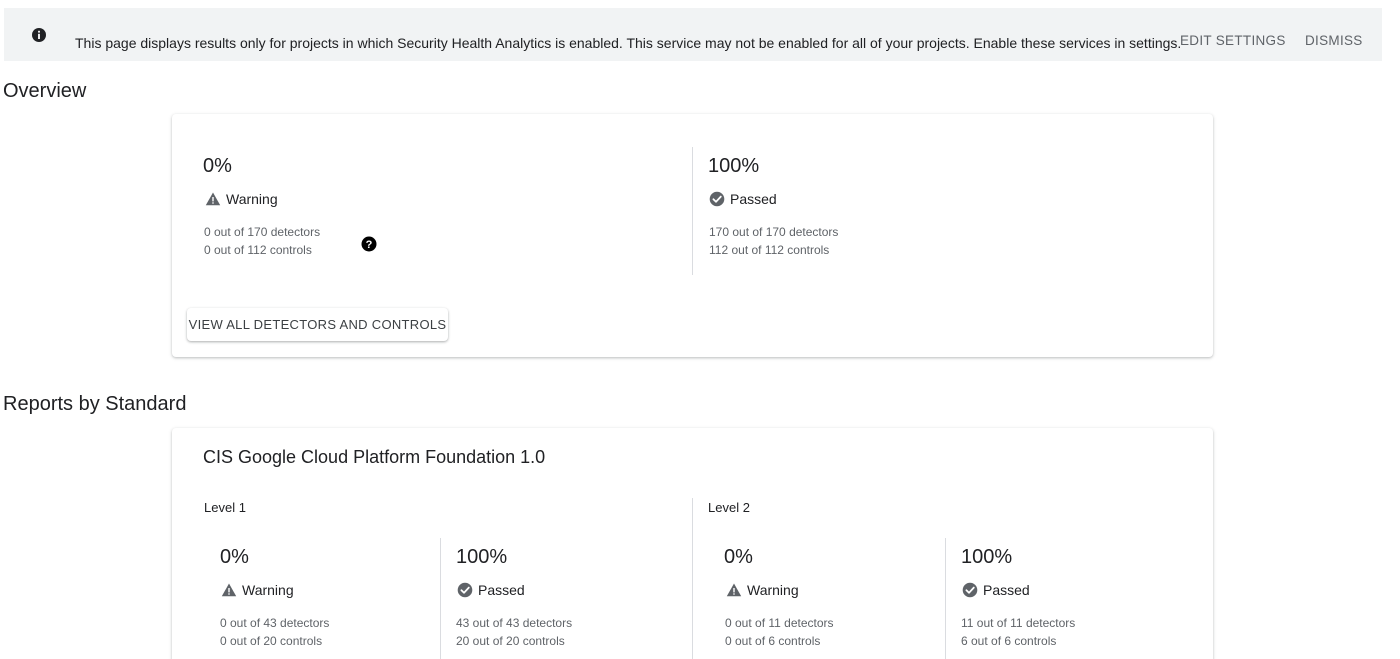 This screenshot has height=659, width=1400. What do you see at coordinates (945, 598) in the screenshot?
I see `level-2-divider` at bounding box center [945, 598].